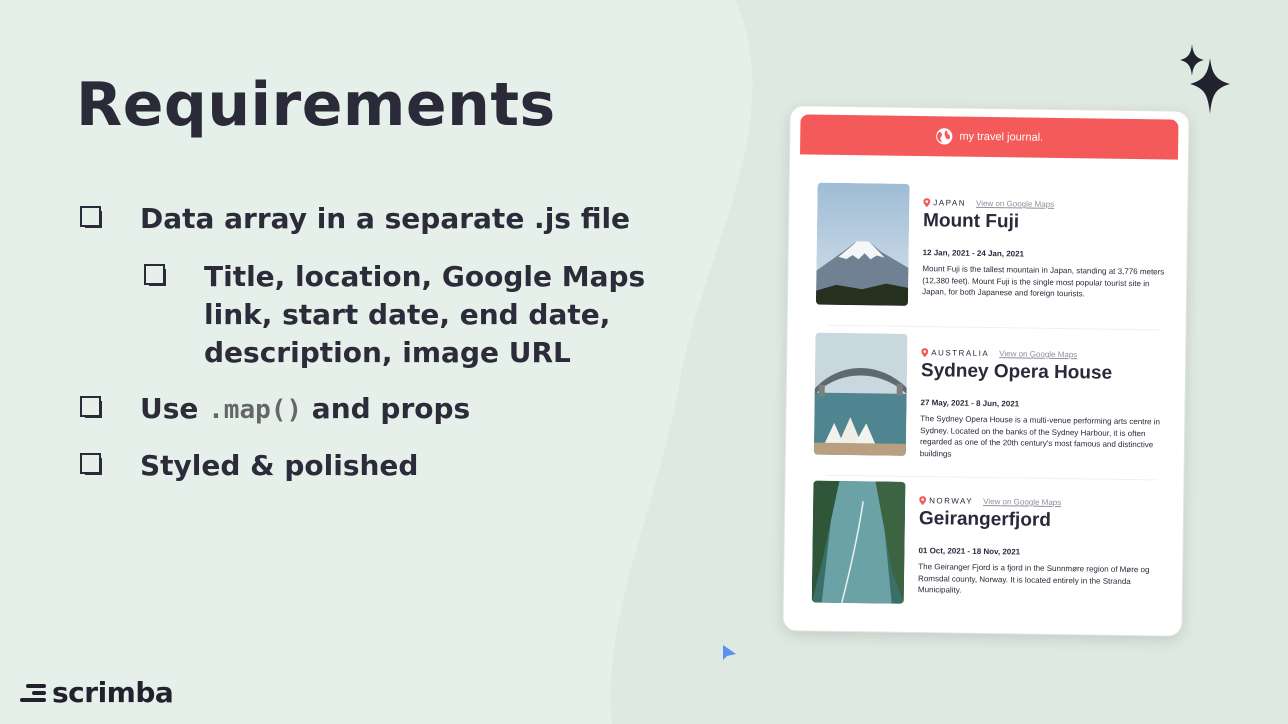  I want to click on slide-title: Requirements, so click(316, 105).